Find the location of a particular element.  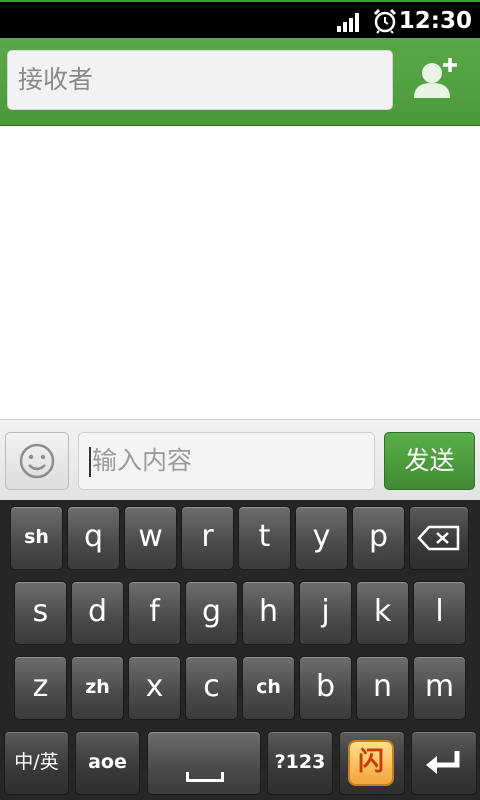

key-b: b is located at coordinates (325, 688).